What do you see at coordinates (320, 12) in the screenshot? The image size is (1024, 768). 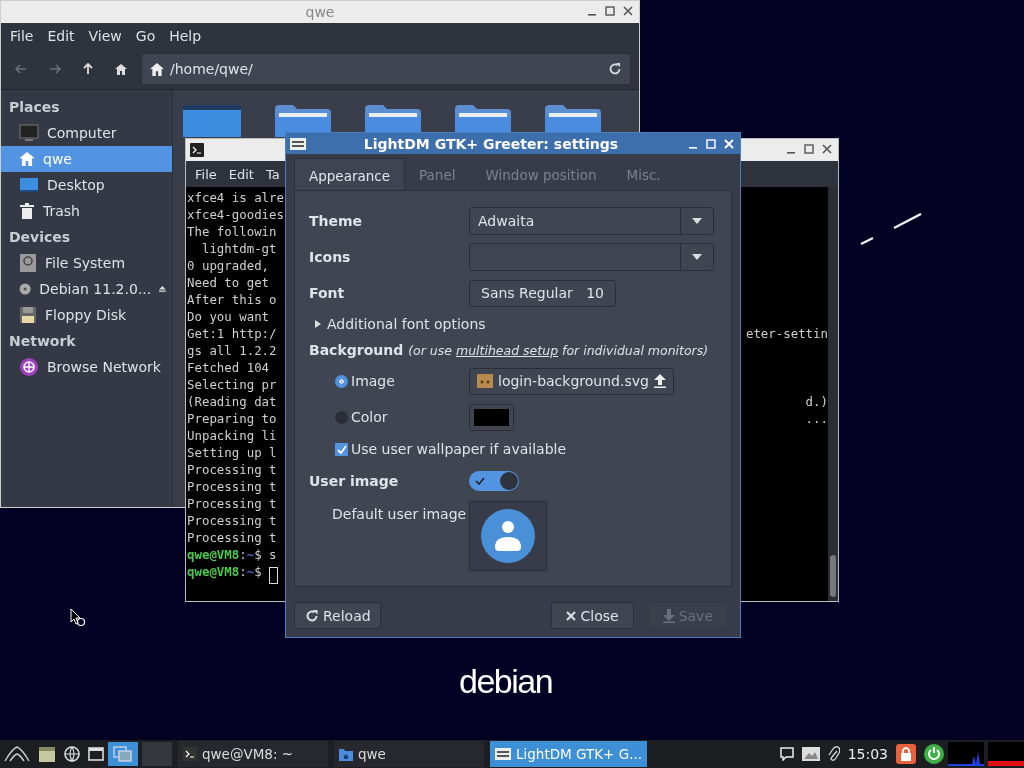 I see `window-title: qwe` at bounding box center [320, 12].